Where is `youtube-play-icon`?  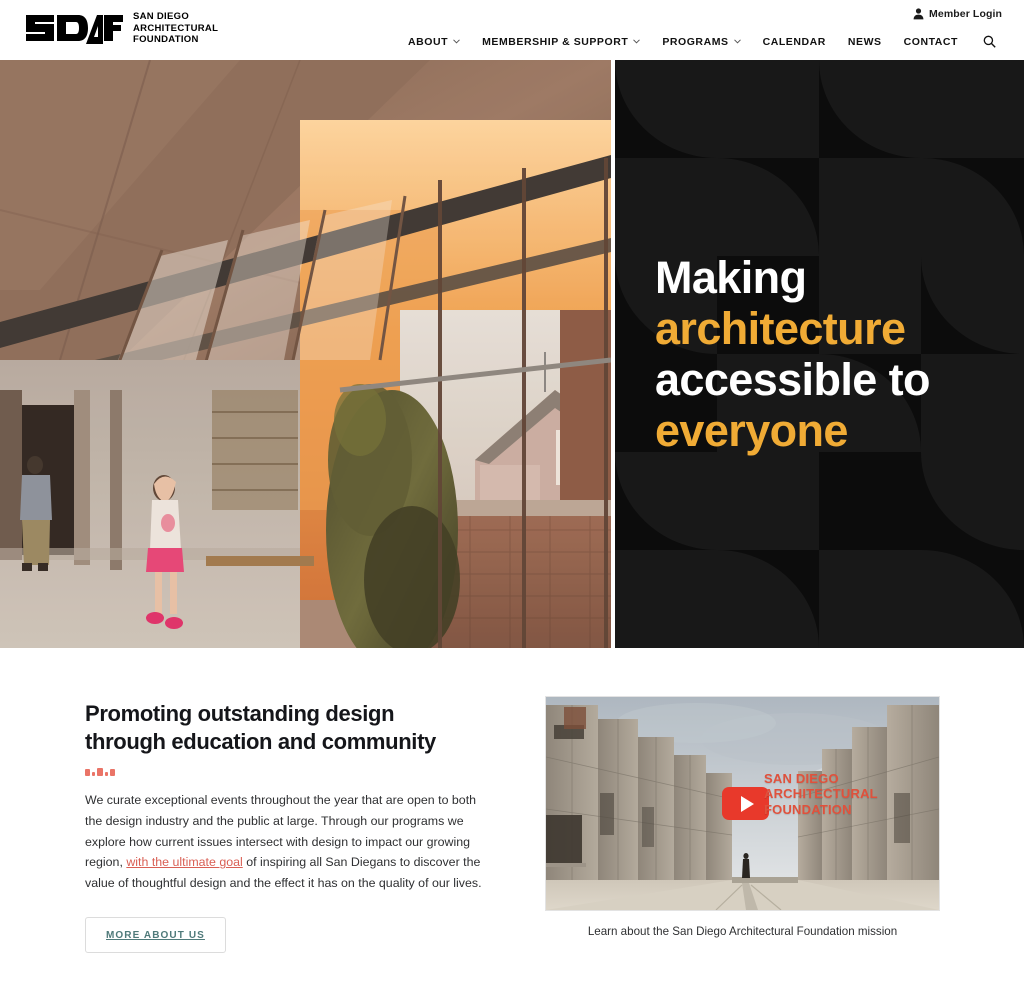
youtube-play-icon is located at coordinates (745, 803).